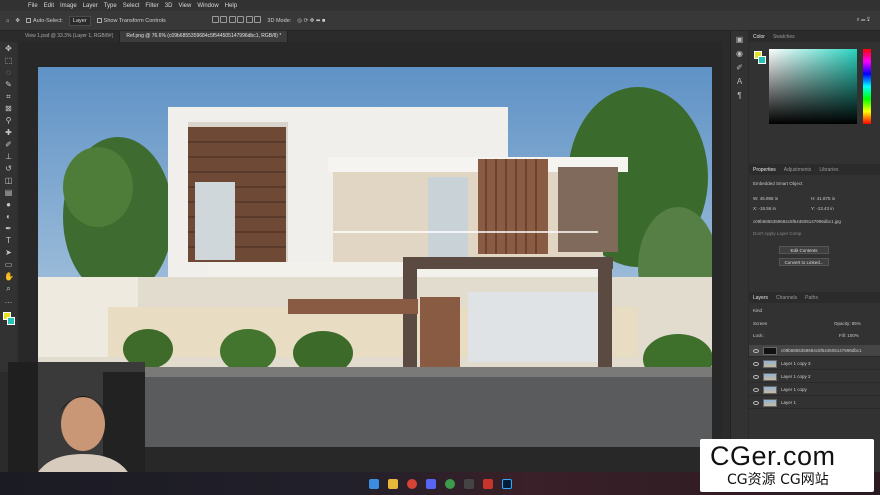  I want to click on tab-view1: View 1.psd @ 33.3% (Layer 1, RGB/8#), so click(70, 36).